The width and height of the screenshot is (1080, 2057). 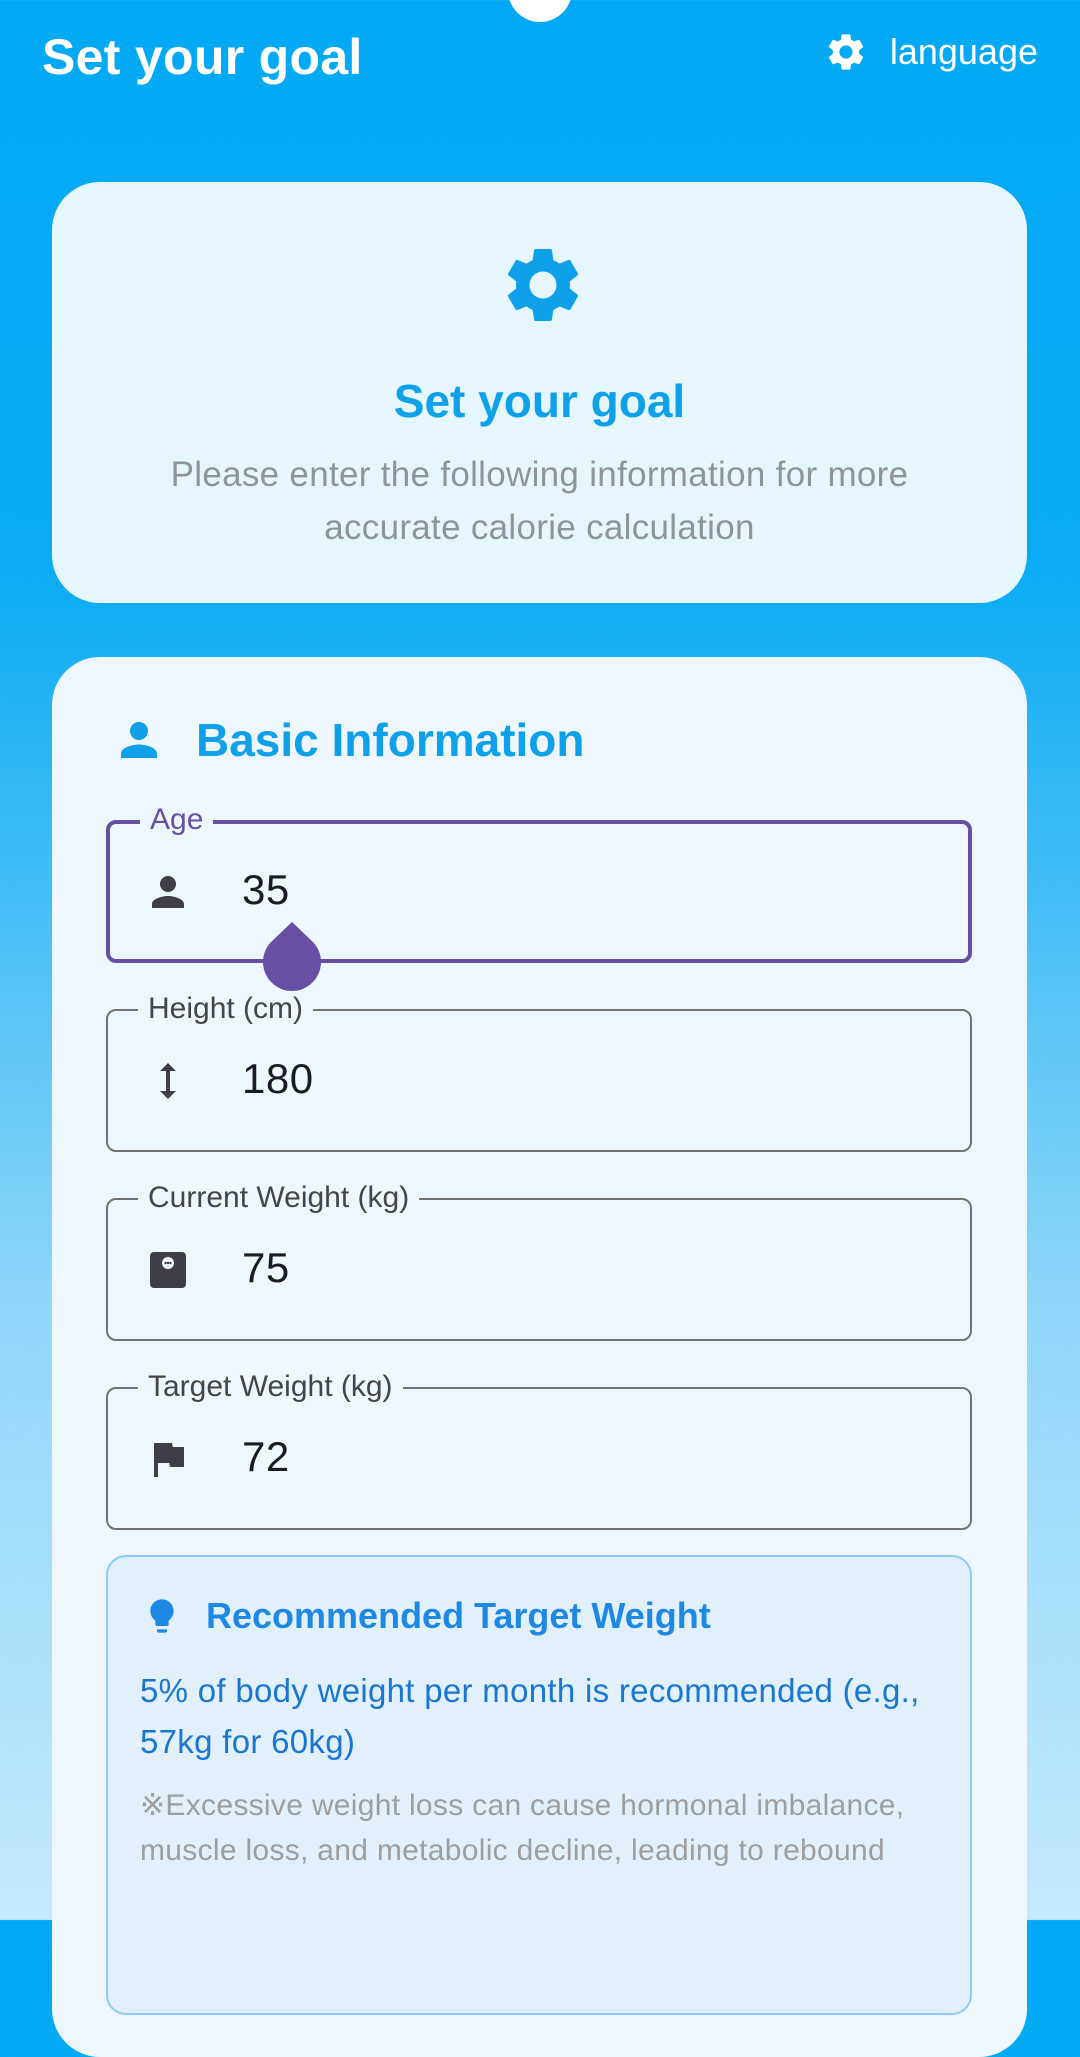 What do you see at coordinates (168, 1081) in the screenshot?
I see `height-arrow-icon` at bounding box center [168, 1081].